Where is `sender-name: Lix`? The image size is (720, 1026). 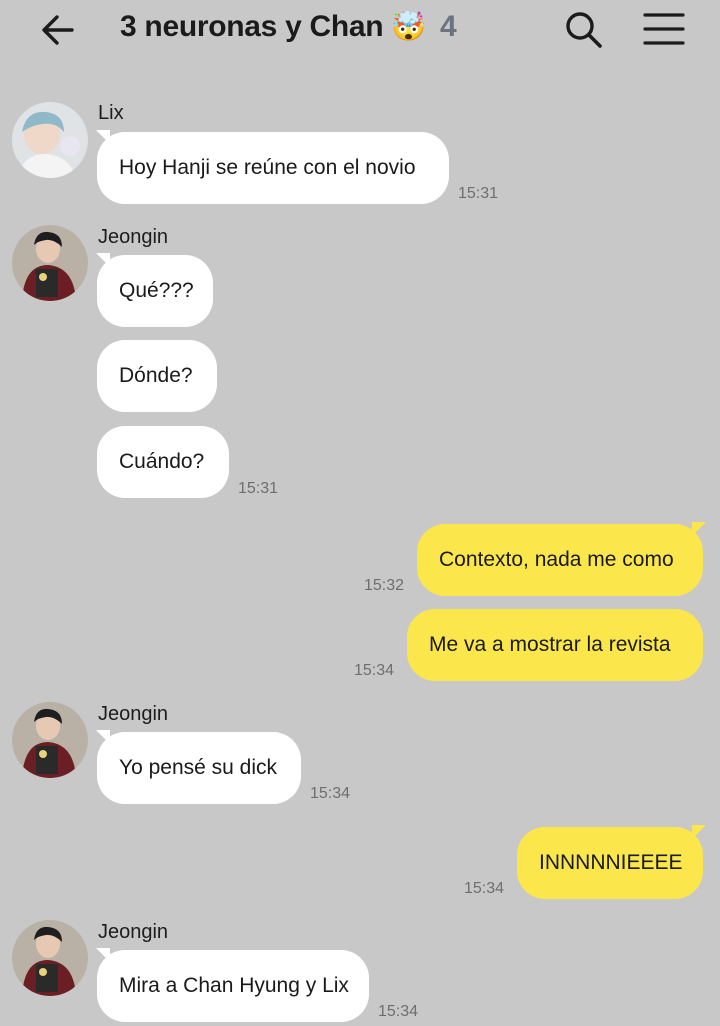 sender-name: Lix is located at coordinates (111, 113).